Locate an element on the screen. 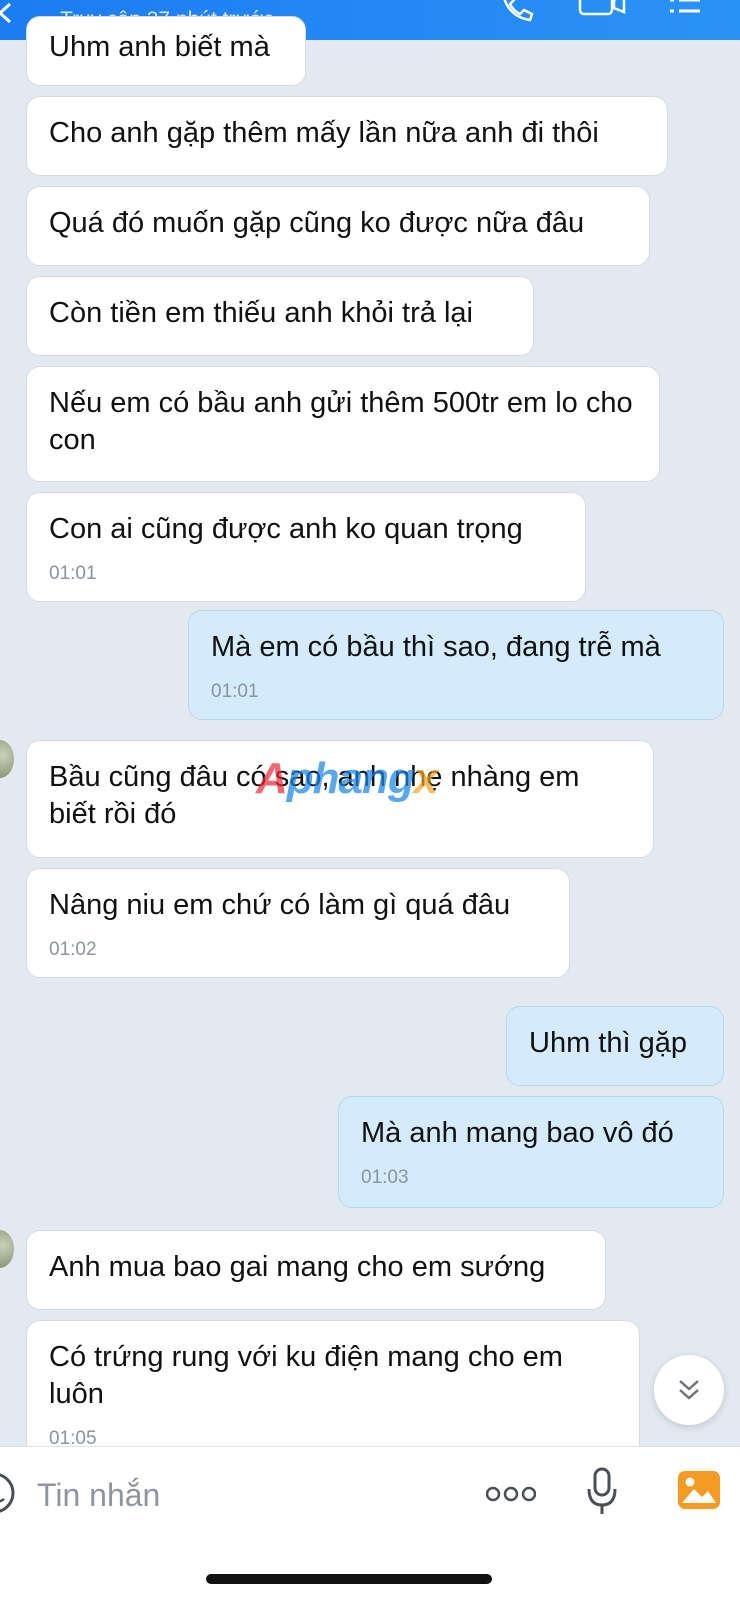 Image resolution: width=740 pixels, height=1600 pixels. message-incoming: Nâng niu em chứ có làm gì quá đâu 01:02 is located at coordinates (298, 923).